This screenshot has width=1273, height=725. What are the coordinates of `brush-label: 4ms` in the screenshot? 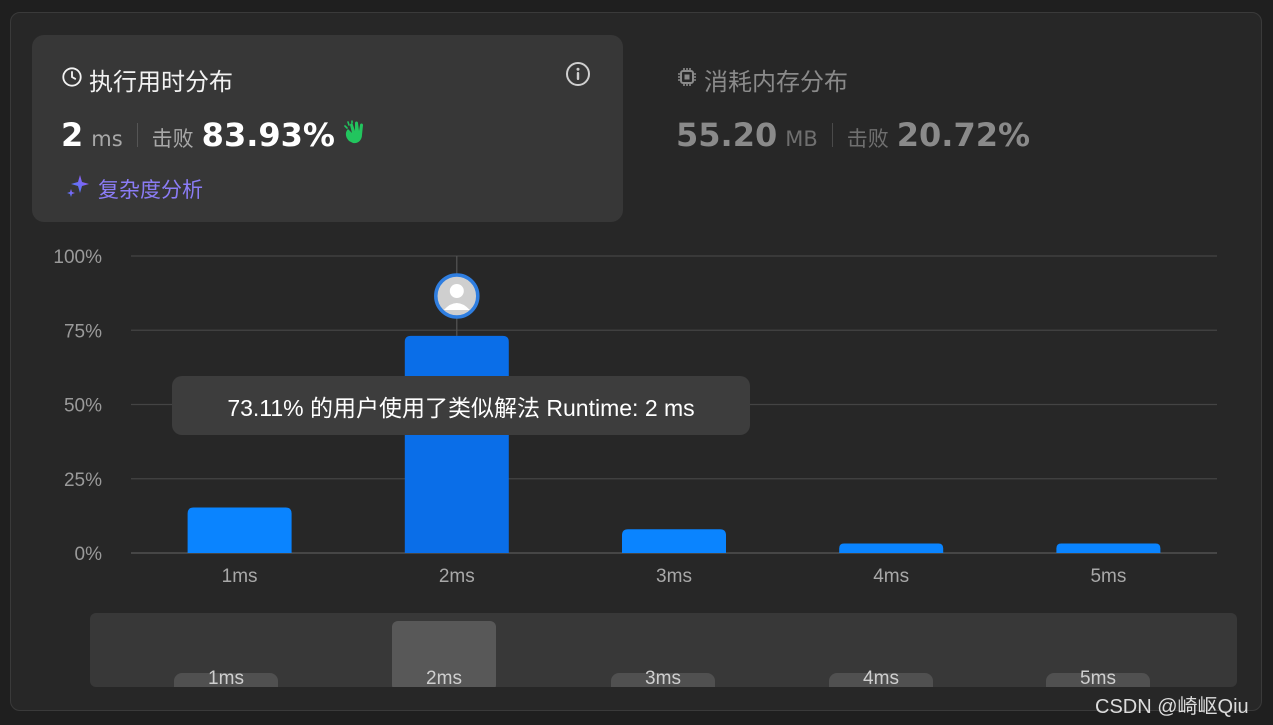 It's located at (881, 677).